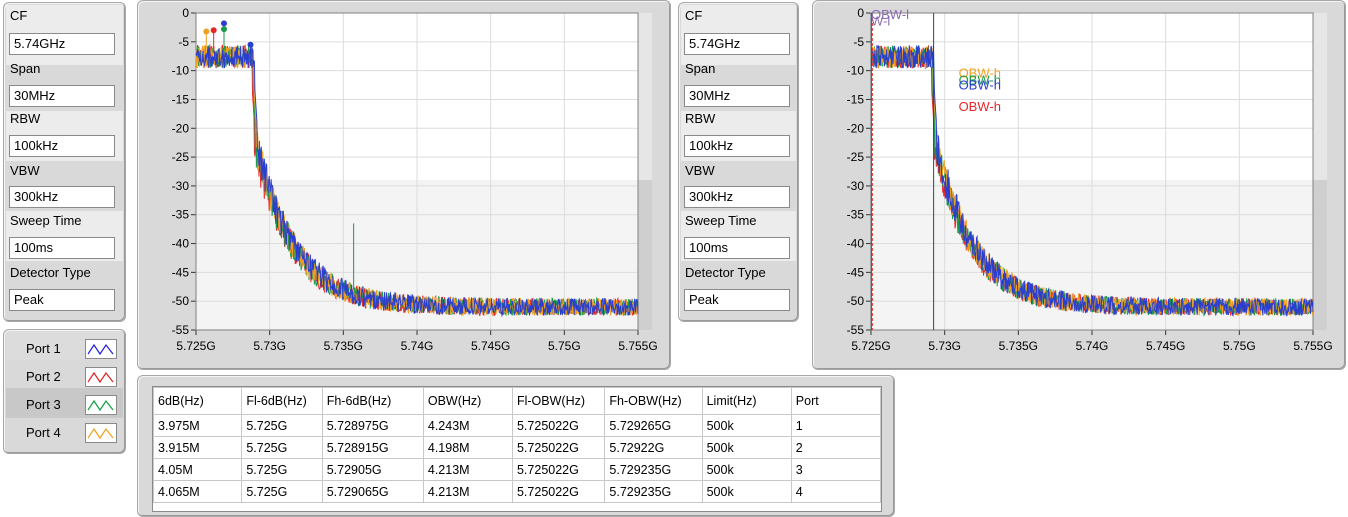  I want to click on y-tick-label: -25, so click(181, 157).